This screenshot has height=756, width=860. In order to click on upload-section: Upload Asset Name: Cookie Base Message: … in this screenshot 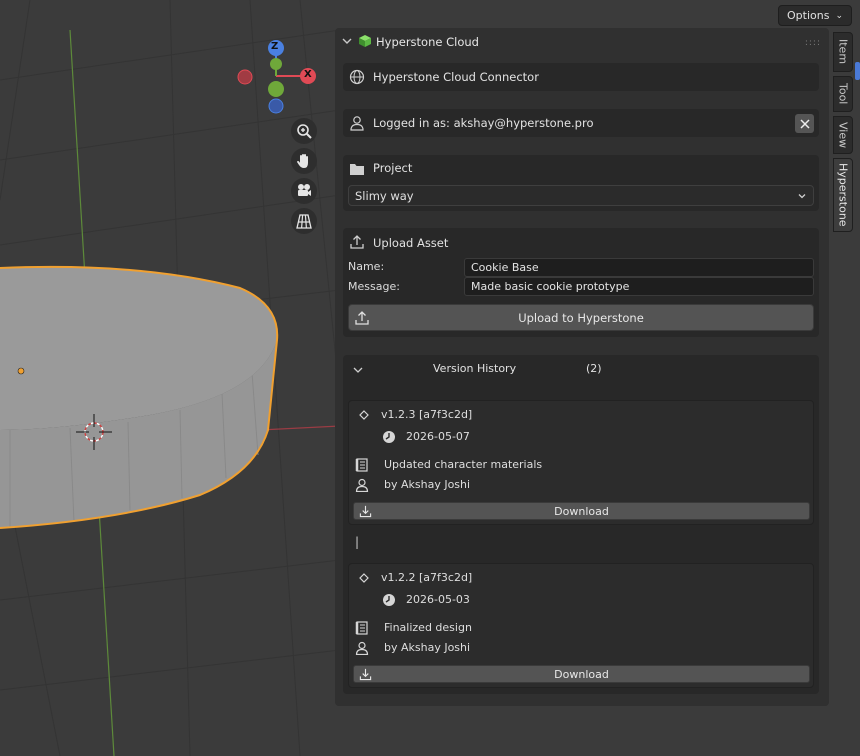, I will do `click(581, 282)`.